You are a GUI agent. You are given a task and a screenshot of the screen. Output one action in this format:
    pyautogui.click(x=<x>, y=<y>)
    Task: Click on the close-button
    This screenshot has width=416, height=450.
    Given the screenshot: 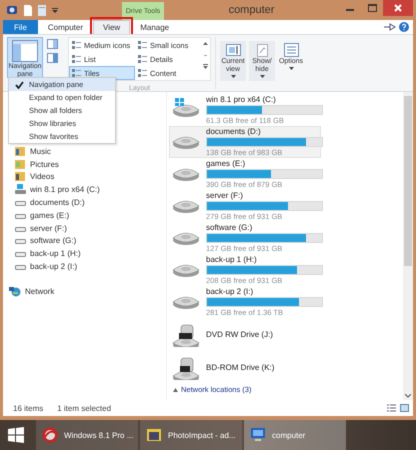 What is the action you would take?
    pyautogui.click(x=398, y=8)
    